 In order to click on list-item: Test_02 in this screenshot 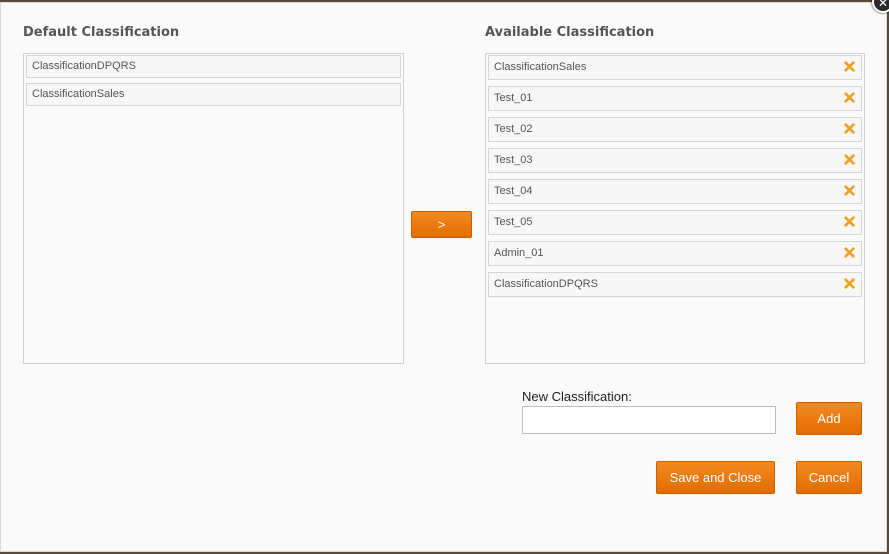, I will do `click(675, 129)`.